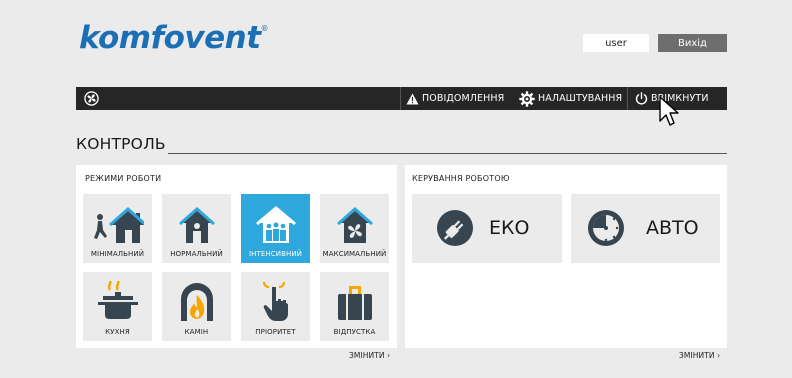  I want to click on mode-label: ІНТЕНСИВНИЙ, so click(275, 254).